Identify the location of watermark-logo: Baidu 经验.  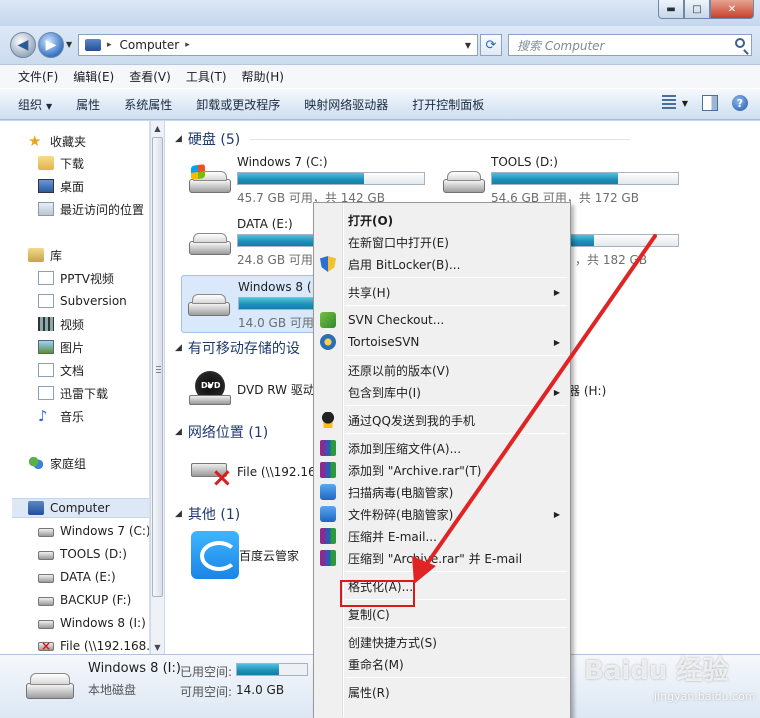
(656, 671).